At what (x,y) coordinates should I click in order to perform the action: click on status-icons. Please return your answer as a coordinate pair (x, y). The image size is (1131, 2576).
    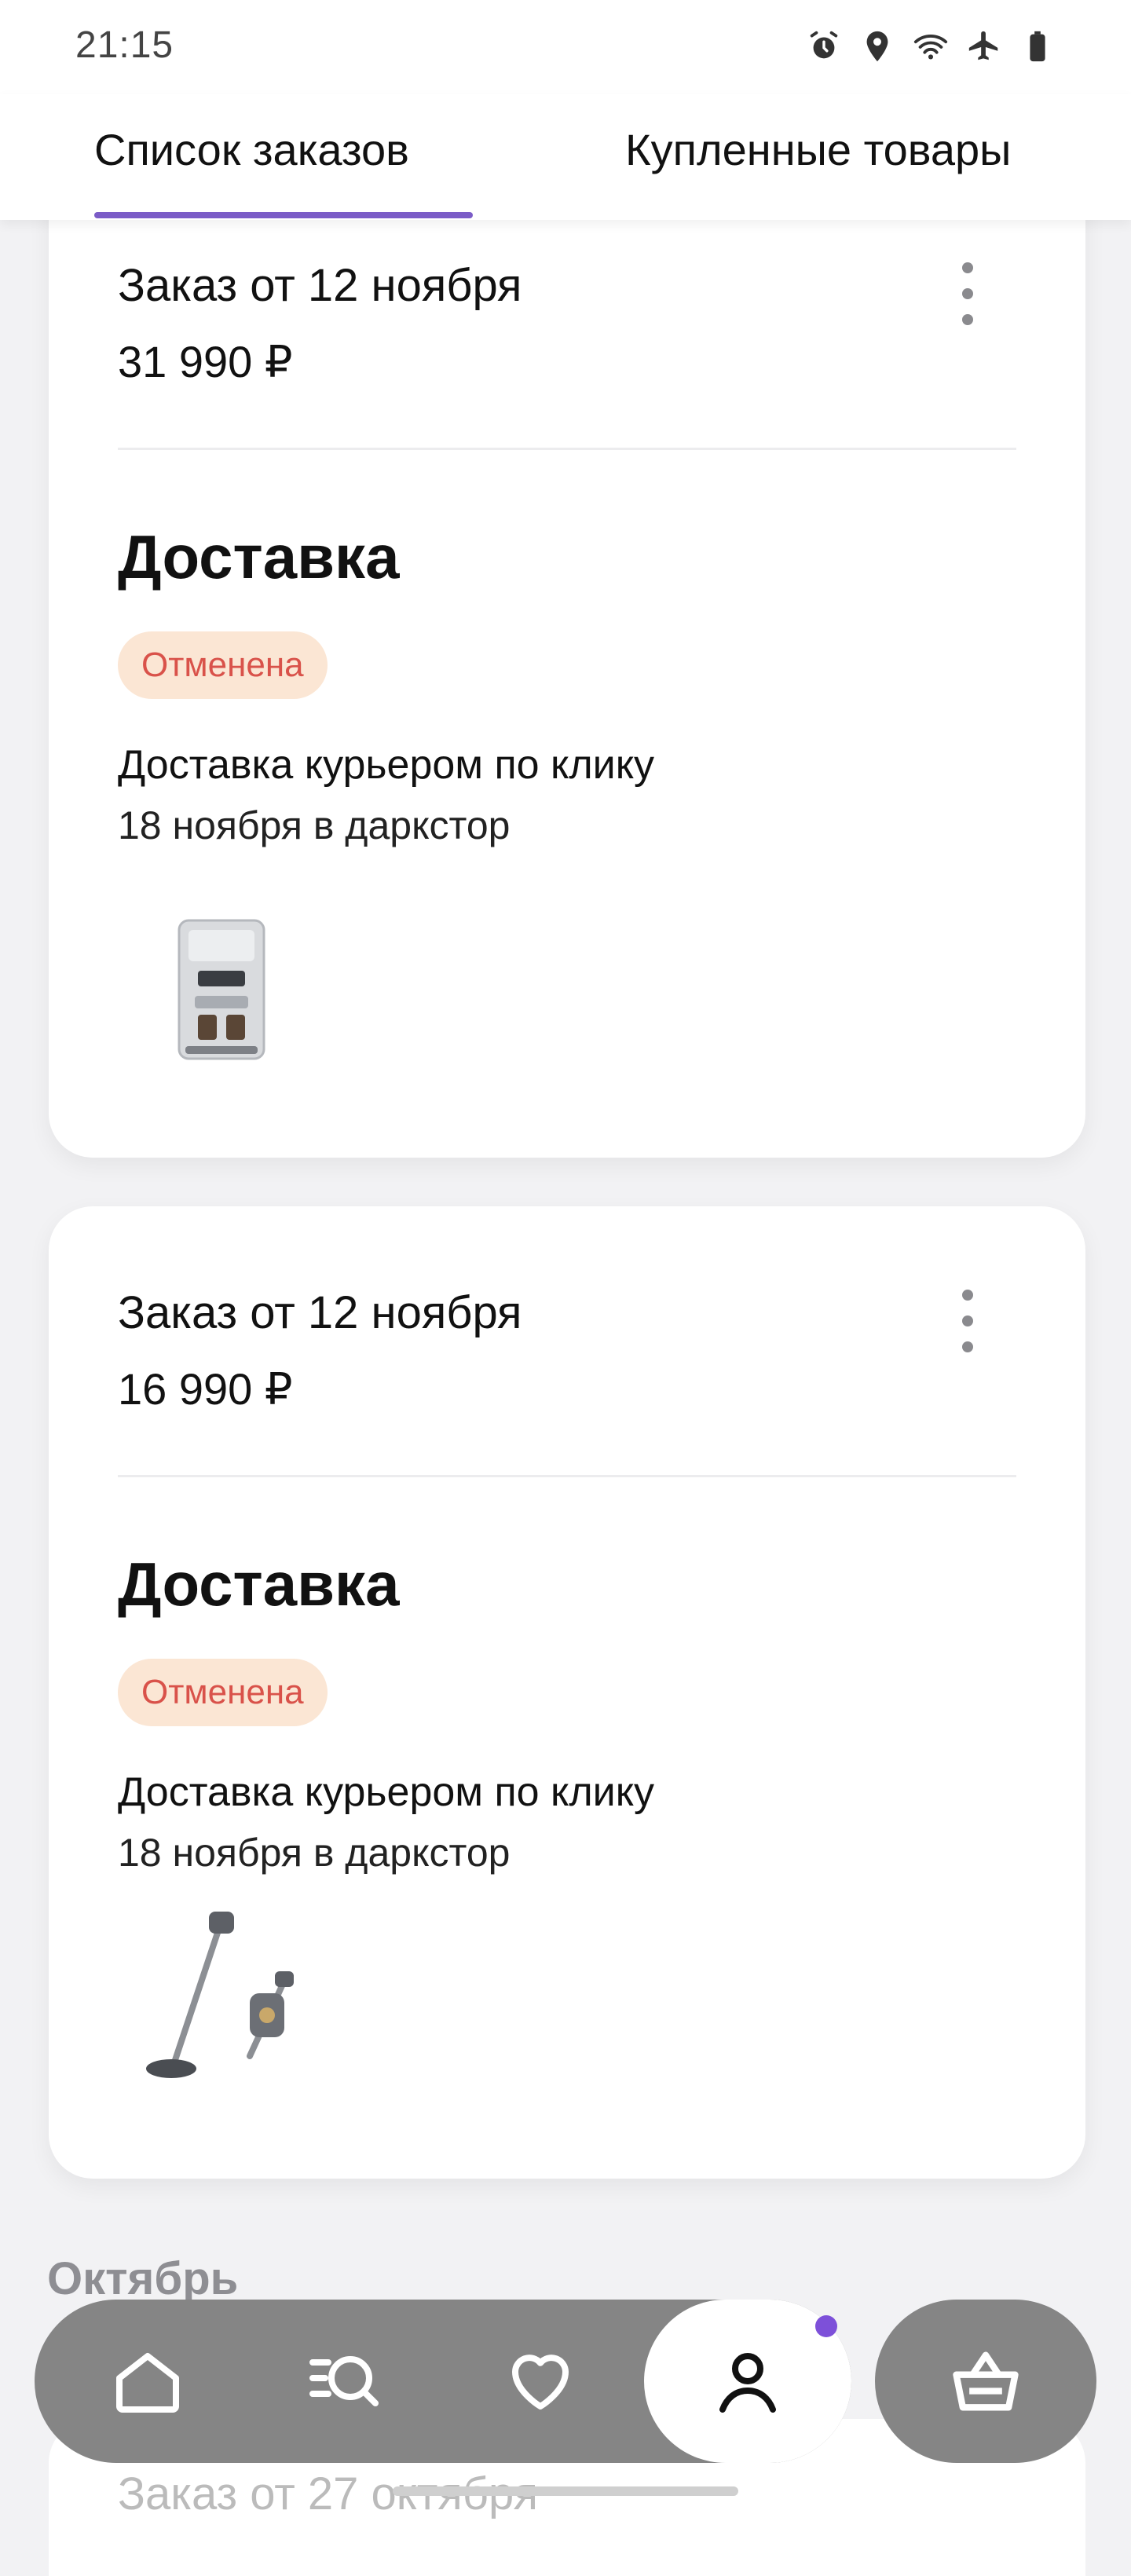
    Looking at the image, I should click on (931, 46).